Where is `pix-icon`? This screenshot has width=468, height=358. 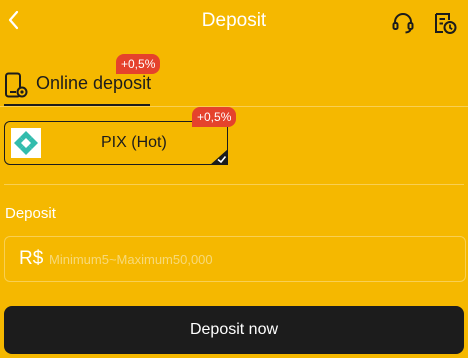
pix-icon is located at coordinates (26, 143).